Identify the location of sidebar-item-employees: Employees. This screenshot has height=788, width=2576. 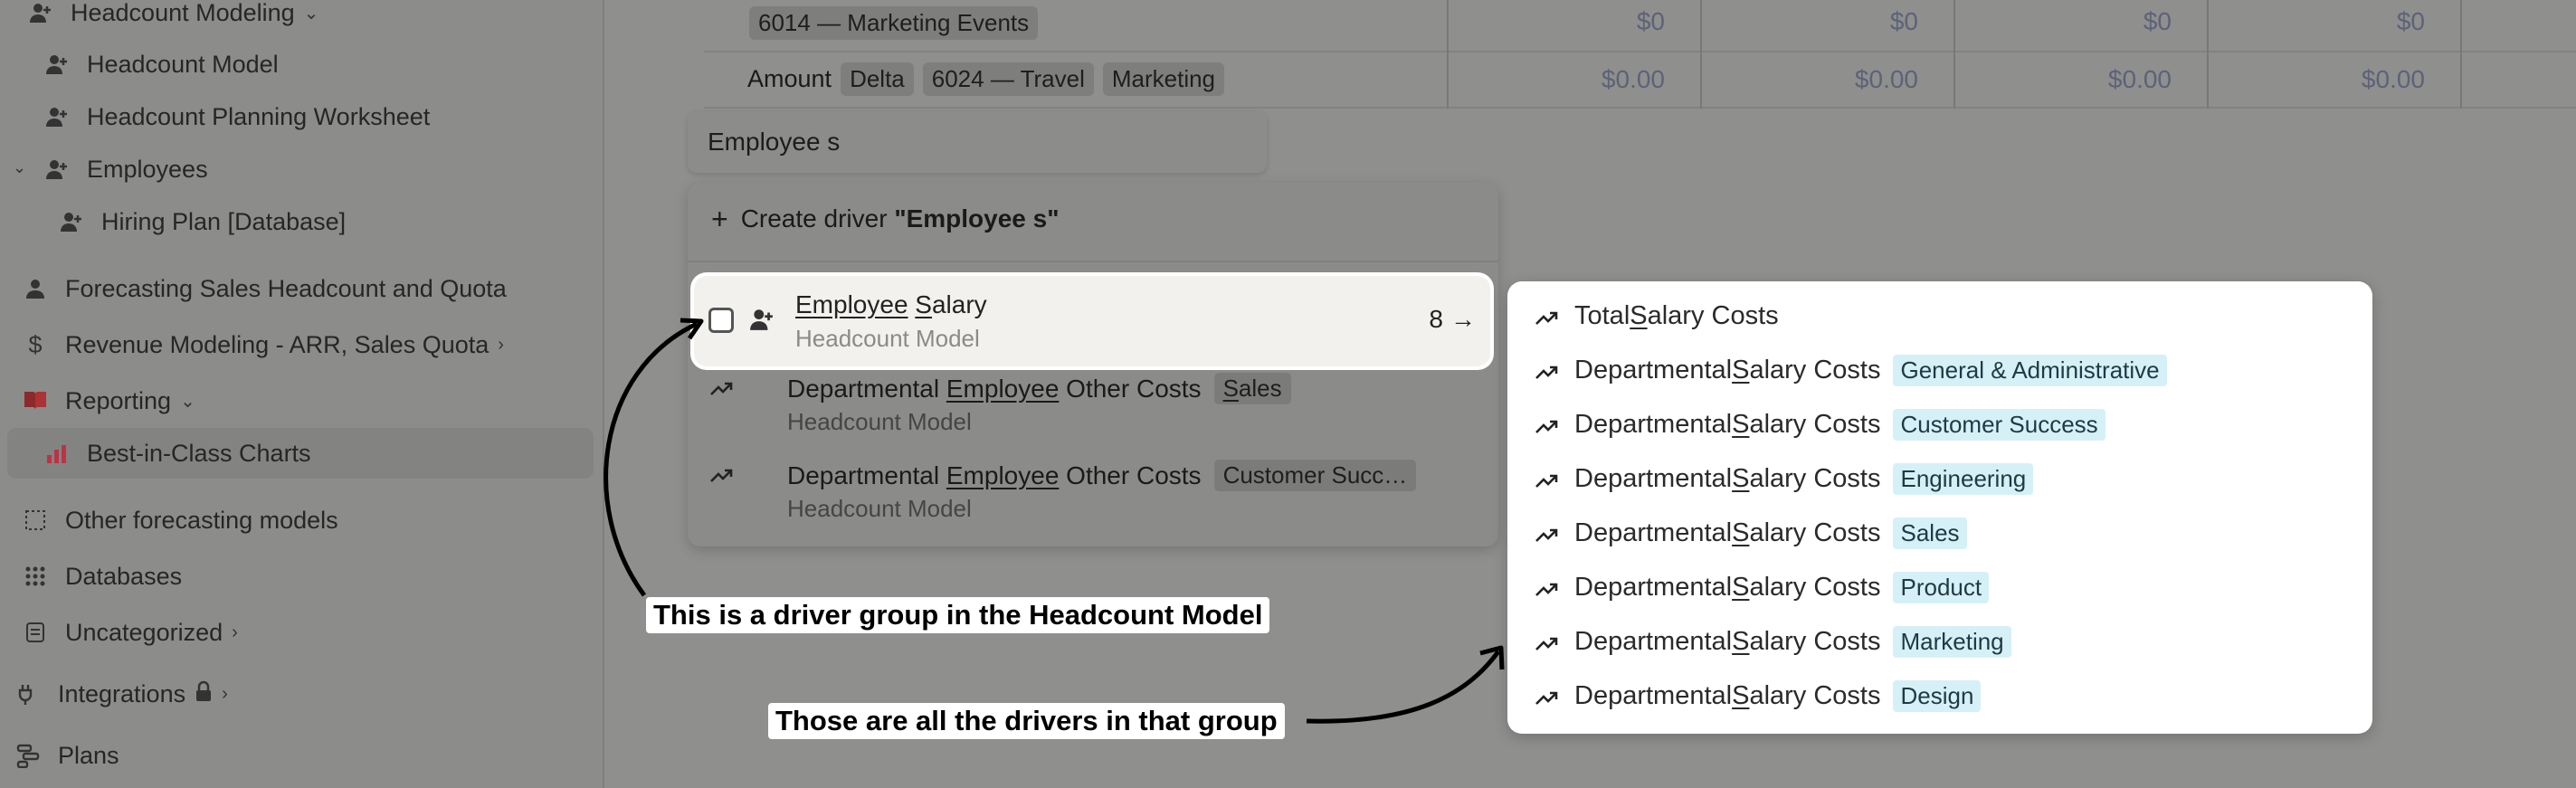
(126, 169).